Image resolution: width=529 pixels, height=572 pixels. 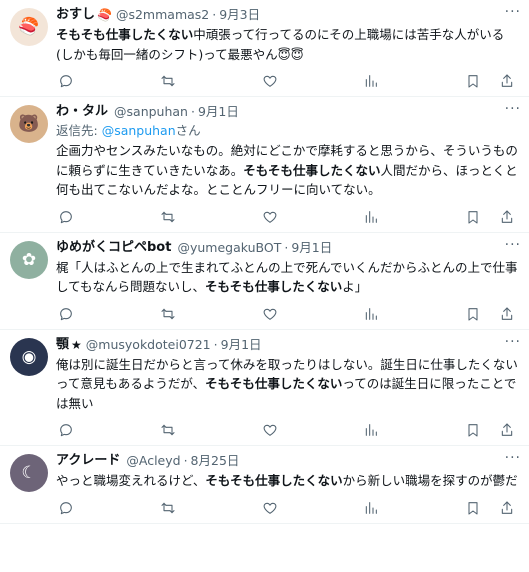 I want to click on tweet-header: ゆめがくコピペbot @yumegakuBOT · 9月1日, so click(x=287, y=248).